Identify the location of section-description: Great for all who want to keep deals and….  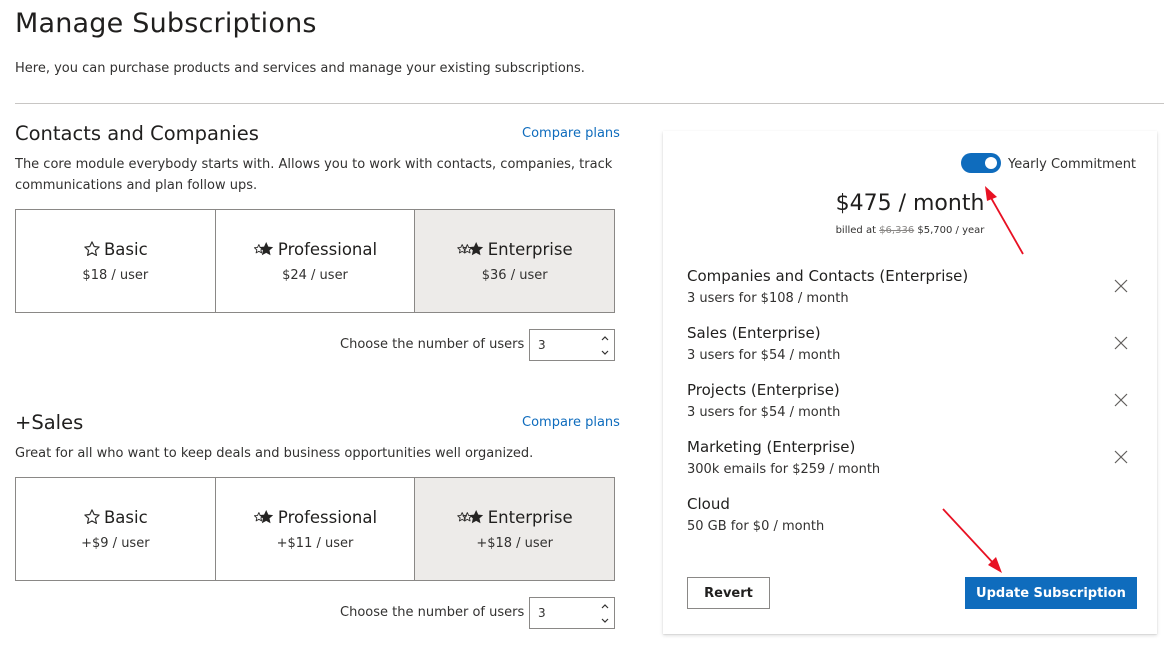
(274, 453).